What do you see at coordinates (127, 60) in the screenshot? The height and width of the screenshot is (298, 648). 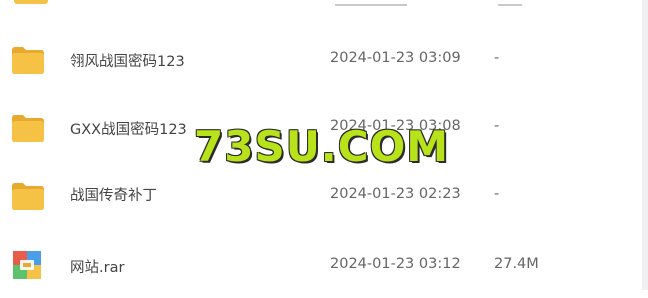 I see `file-name: 翎风战国密码123` at bounding box center [127, 60].